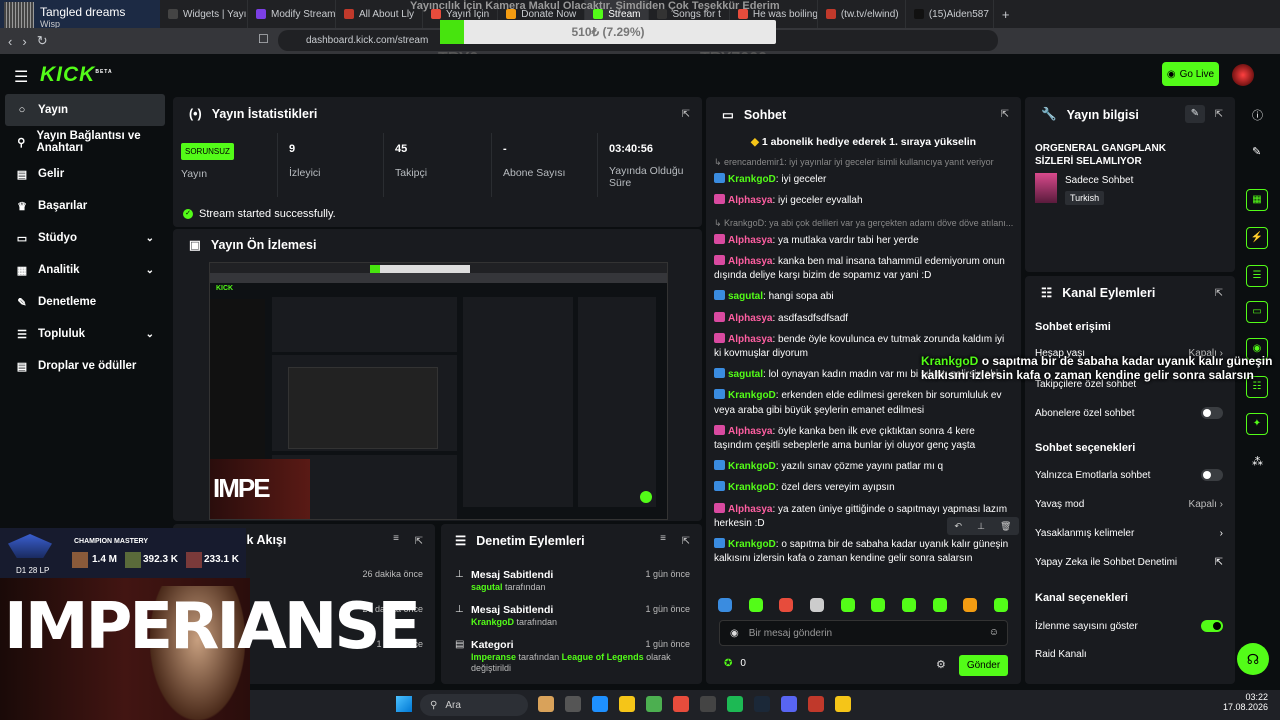  Describe the element at coordinates (1257, 276) in the screenshot. I see `list-icon: ☰` at that location.